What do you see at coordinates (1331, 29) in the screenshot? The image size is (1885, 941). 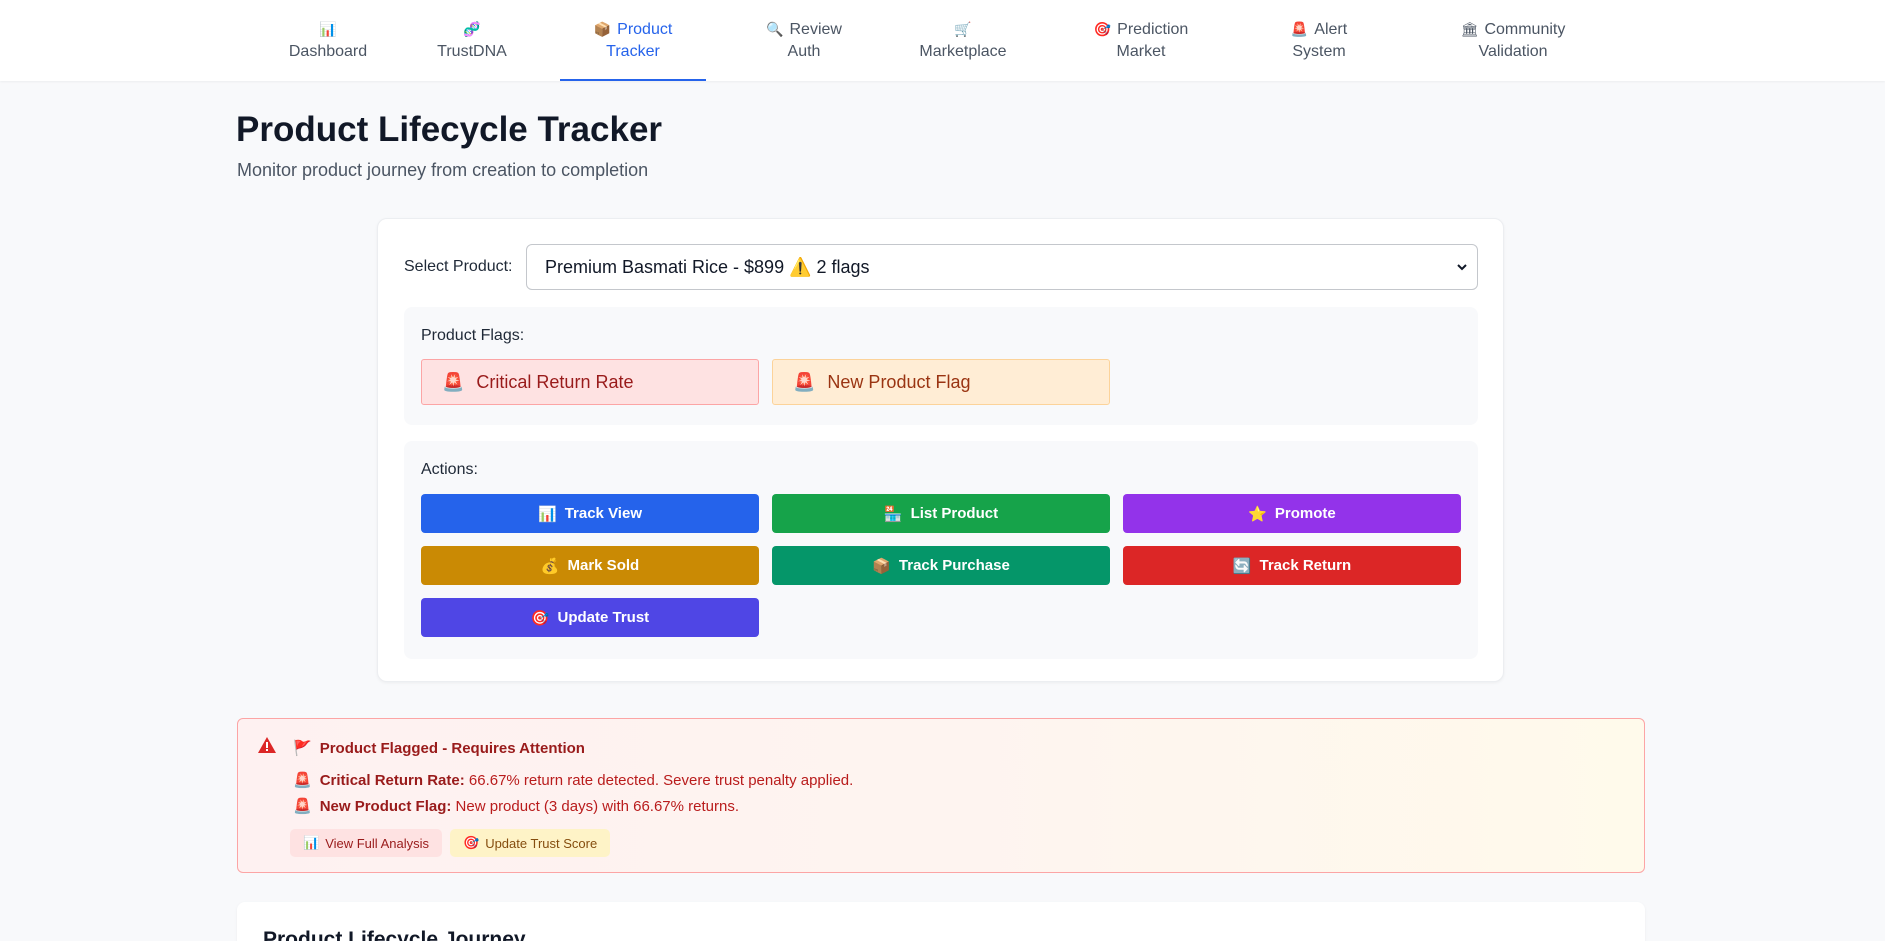 I see `tab-label-line1: Alert` at bounding box center [1331, 29].